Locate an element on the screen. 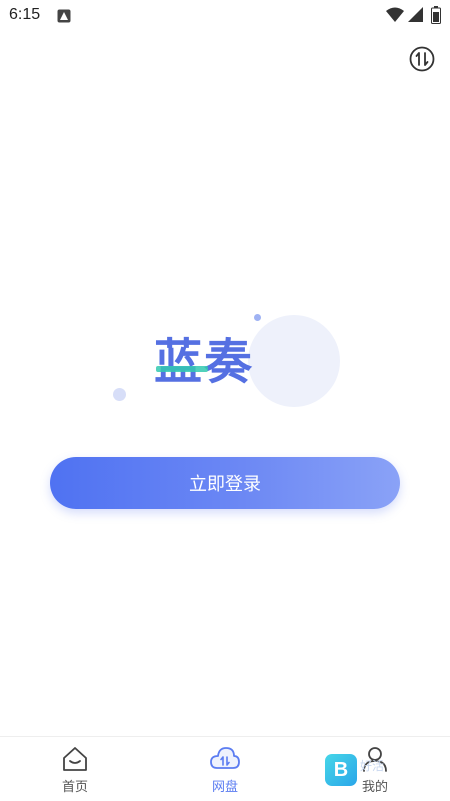 The width and height of the screenshot is (450, 801). transfer-arrows-icon is located at coordinates (422, 59).